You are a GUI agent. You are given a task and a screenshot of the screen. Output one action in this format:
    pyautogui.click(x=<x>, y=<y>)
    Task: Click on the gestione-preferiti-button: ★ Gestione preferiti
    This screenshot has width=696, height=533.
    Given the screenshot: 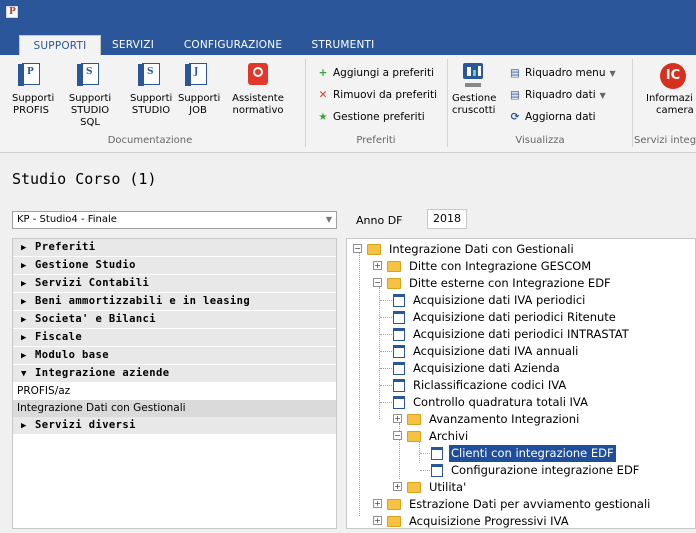 What is the action you would take?
    pyautogui.click(x=370, y=117)
    